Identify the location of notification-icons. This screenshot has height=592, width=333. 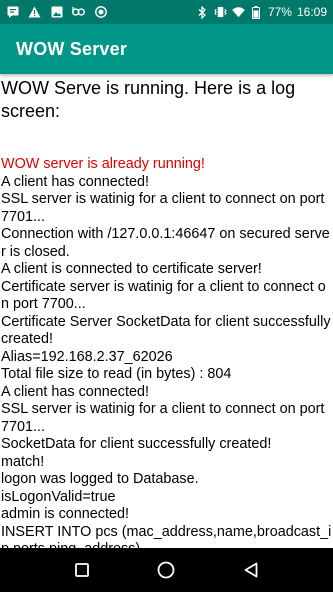
(56, 12).